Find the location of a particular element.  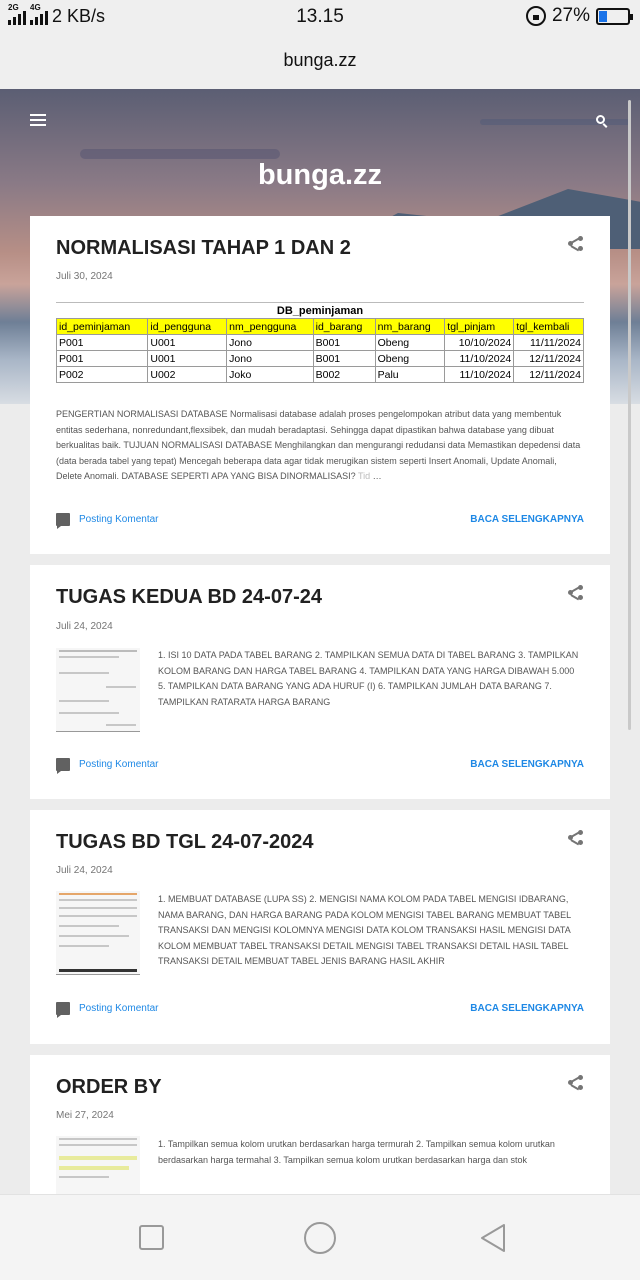

header-cloud is located at coordinates (180, 154).